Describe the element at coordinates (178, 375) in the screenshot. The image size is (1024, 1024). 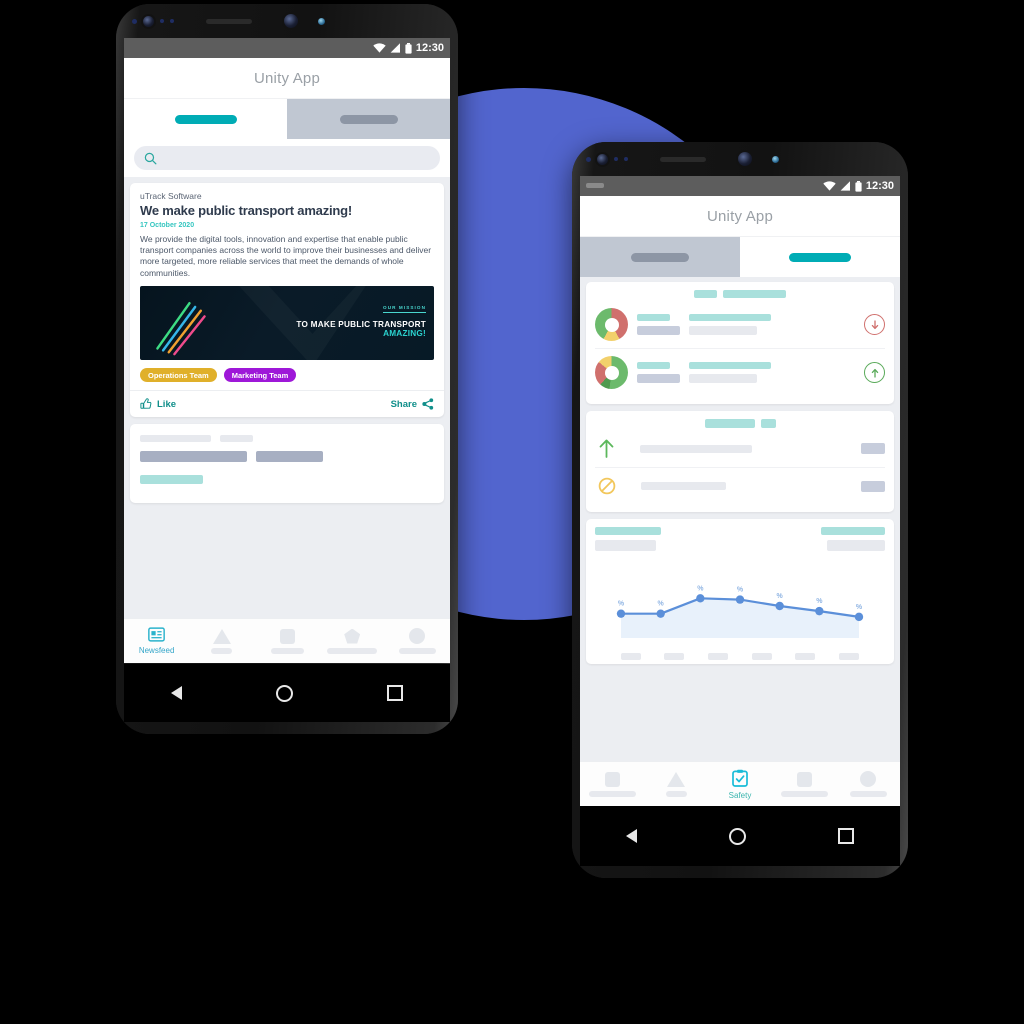
I see `tag-operations-team: Operations Team` at that location.